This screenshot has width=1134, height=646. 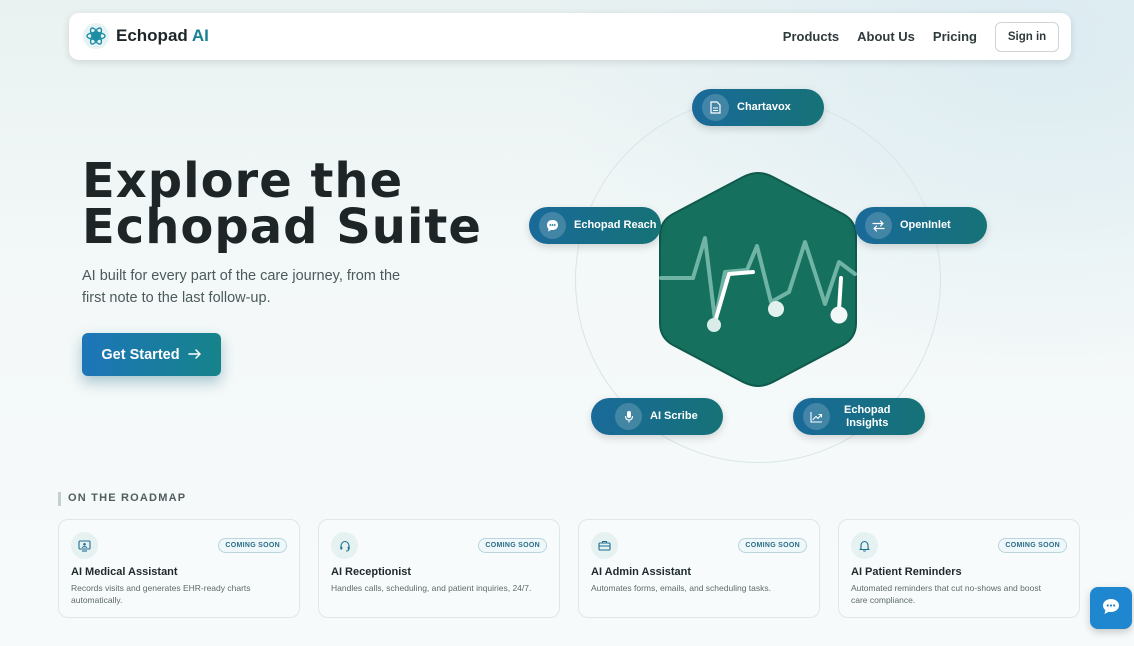 What do you see at coordinates (122, 499) in the screenshot?
I see `roadmap-heading: ON THE ROADMAP` at bounding box center [122, 499].